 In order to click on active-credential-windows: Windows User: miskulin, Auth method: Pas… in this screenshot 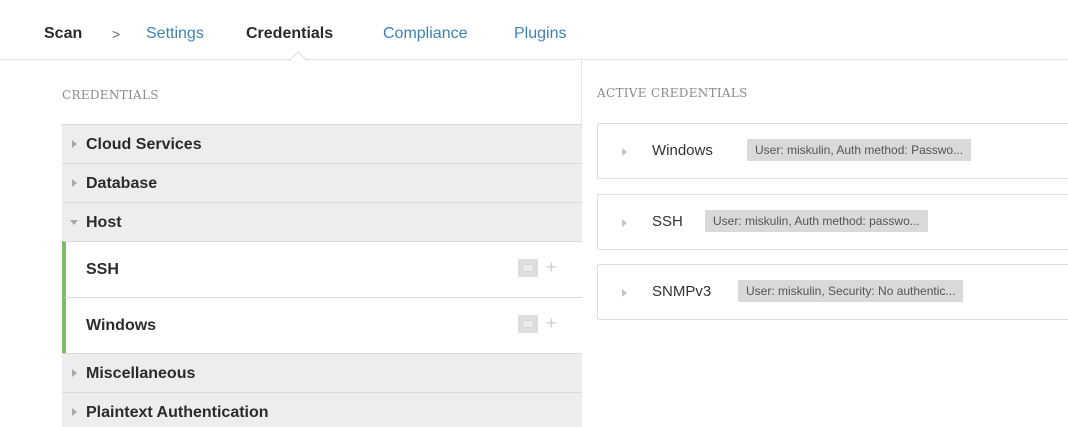, I will do `click(832, 151)`.